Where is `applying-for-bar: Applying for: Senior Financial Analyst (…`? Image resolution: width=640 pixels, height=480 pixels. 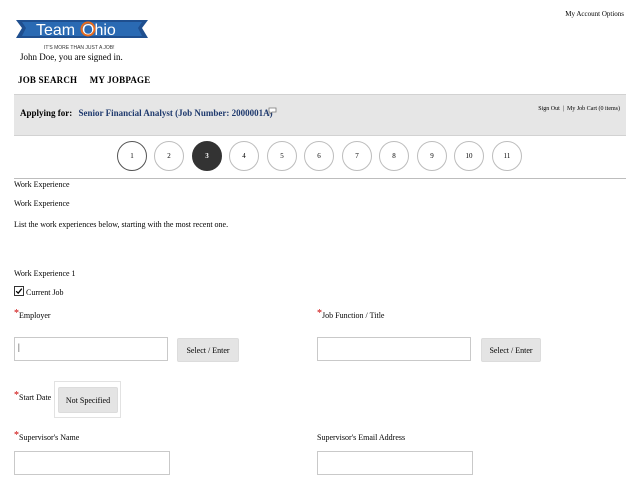
applying-for-bar: Applying for: Senior Financial Analyst (… is located at coordinates (320, 115).